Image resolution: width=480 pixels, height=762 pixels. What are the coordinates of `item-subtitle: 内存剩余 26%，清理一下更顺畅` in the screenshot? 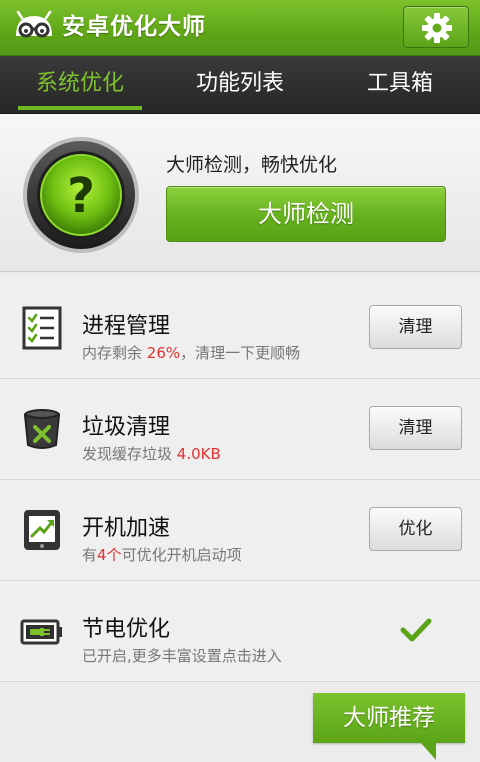 It's located at (191, 352).